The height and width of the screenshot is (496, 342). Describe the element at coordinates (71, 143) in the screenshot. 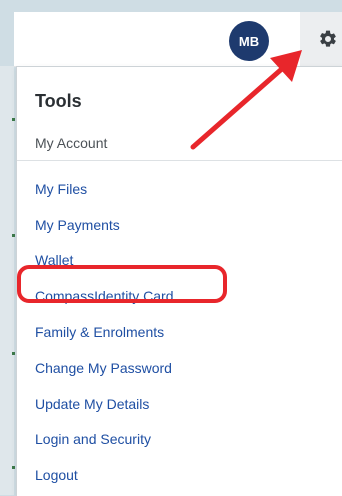

I see `section-label-my-account: My Account` at that location.